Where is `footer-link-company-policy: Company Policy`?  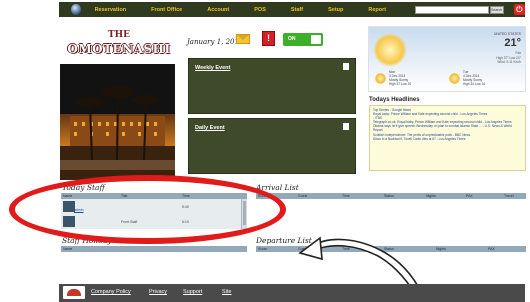
footer-link-company-policy: Company Policy is located at coordinates (111, 292).